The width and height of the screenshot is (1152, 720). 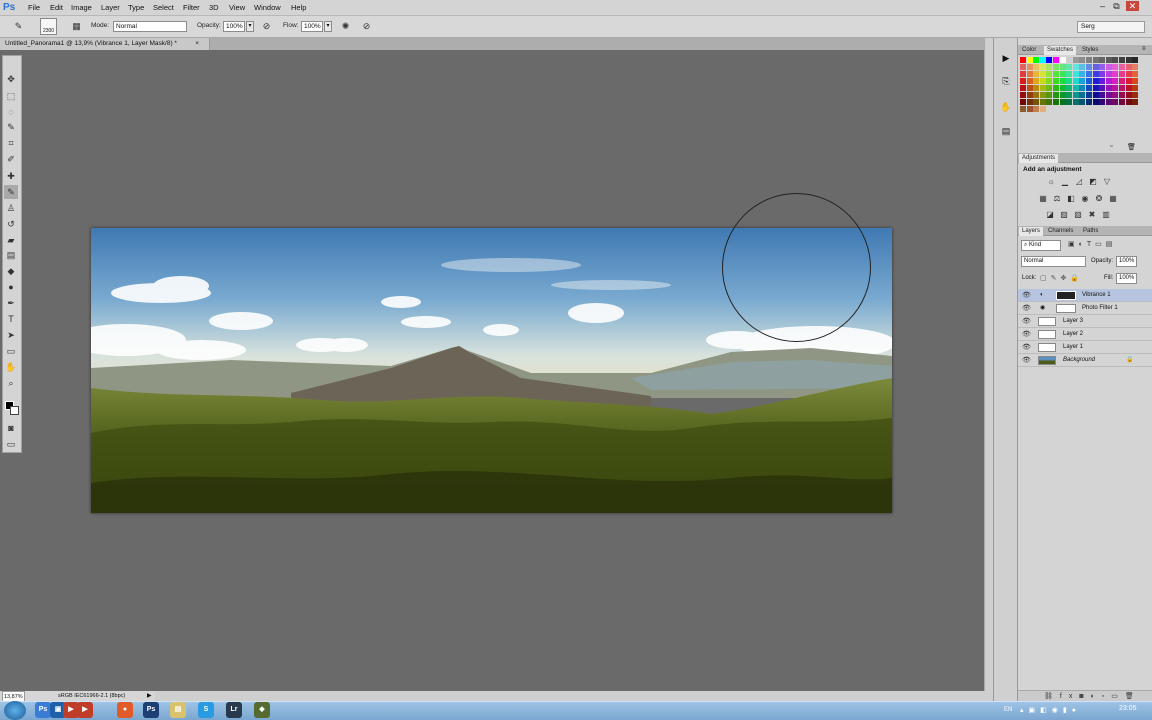 I want to click on opacity-input: 100%, so click(x=234, y=26).